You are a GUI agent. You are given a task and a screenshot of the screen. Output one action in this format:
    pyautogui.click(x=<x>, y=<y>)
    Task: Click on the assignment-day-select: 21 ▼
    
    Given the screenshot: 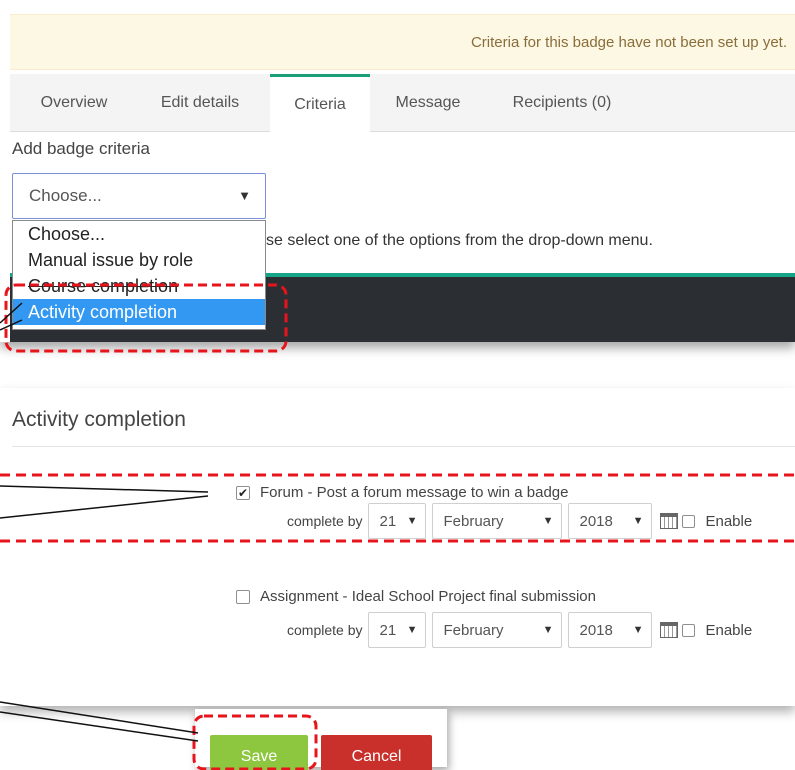 What is the action you would take?
    pyautogui.click(x=397, y=630)
    